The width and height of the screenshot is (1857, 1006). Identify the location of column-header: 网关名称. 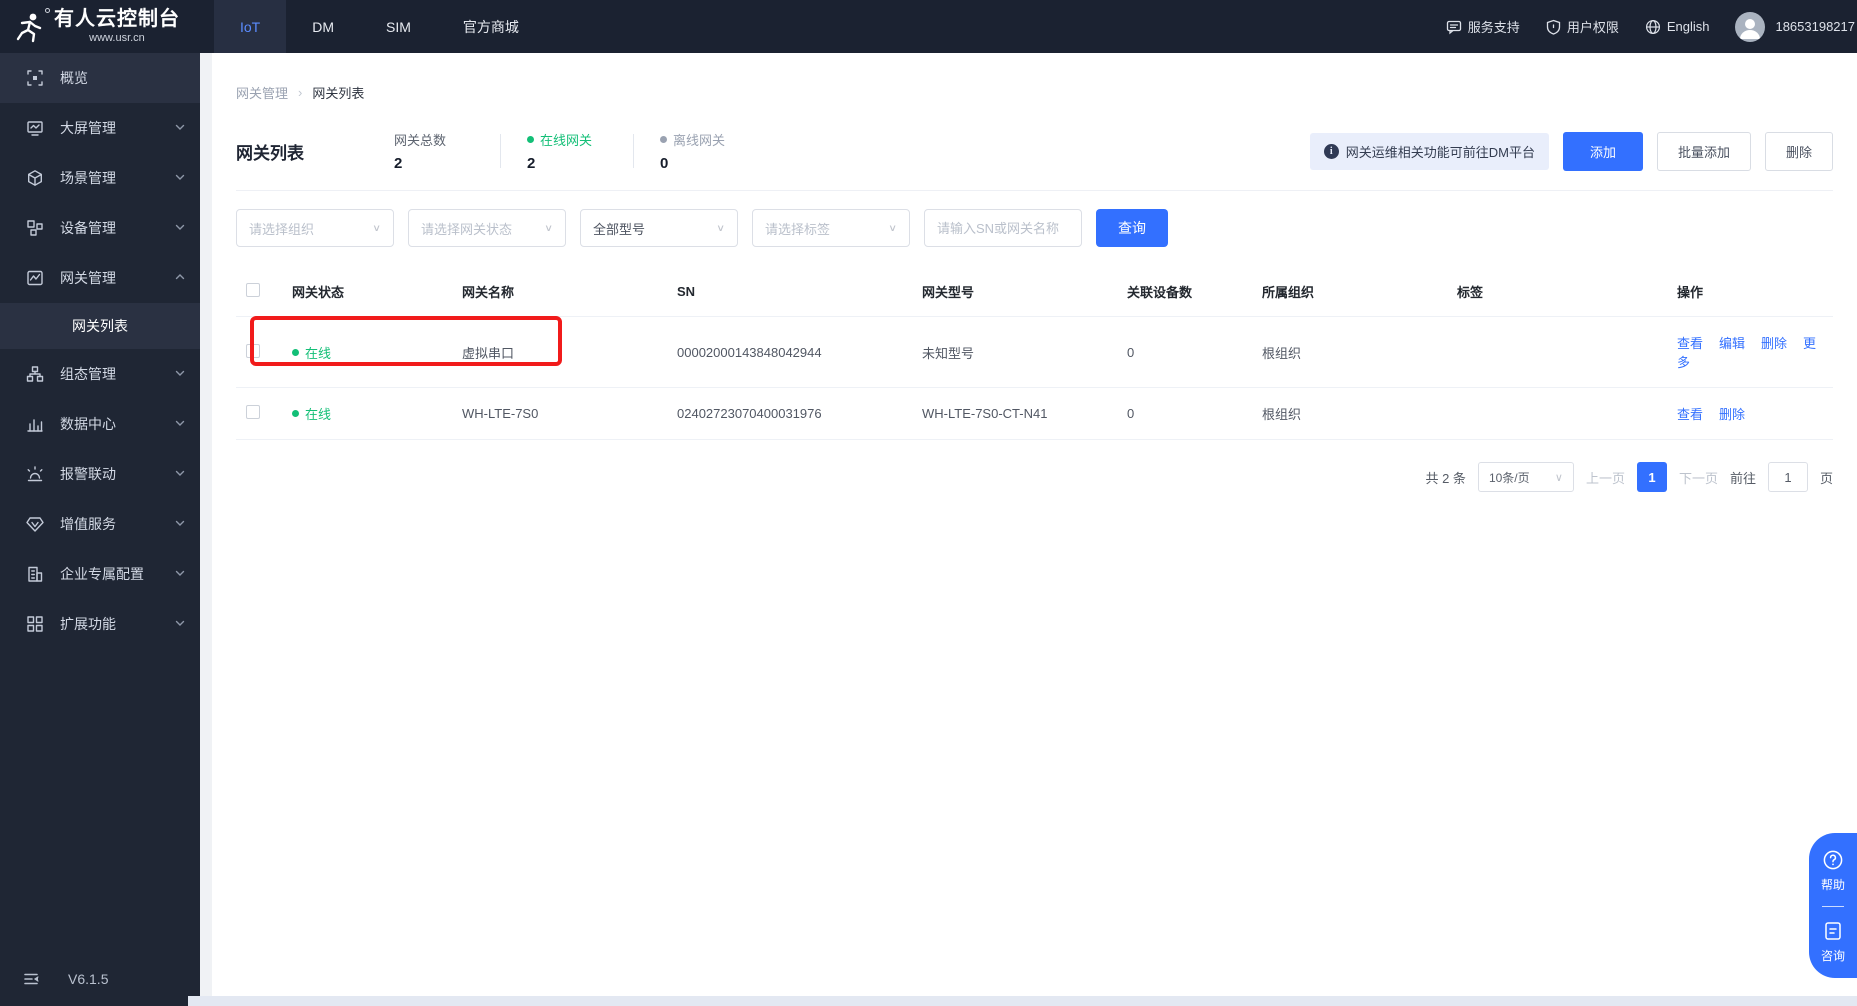
(559, 292).